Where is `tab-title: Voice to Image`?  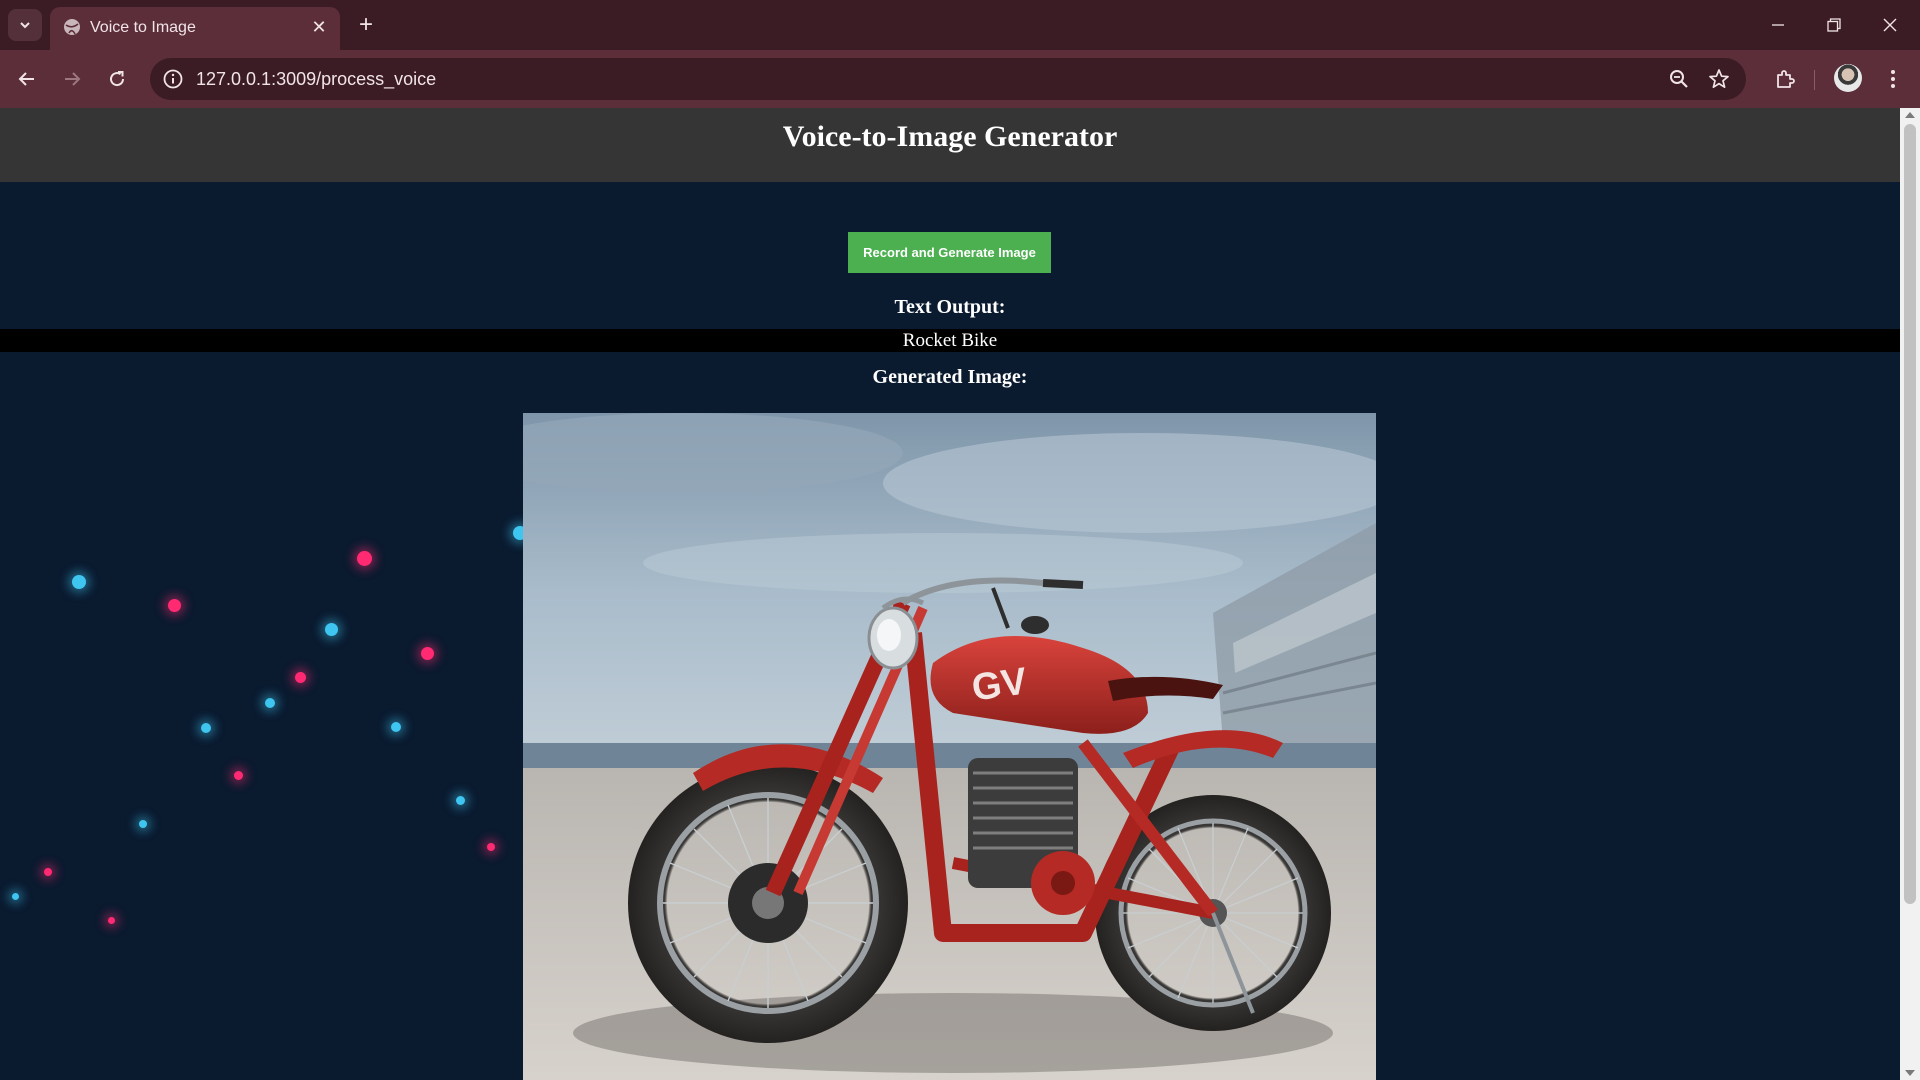
tab-title: Voice to Image is located at coordinates (143, 27).